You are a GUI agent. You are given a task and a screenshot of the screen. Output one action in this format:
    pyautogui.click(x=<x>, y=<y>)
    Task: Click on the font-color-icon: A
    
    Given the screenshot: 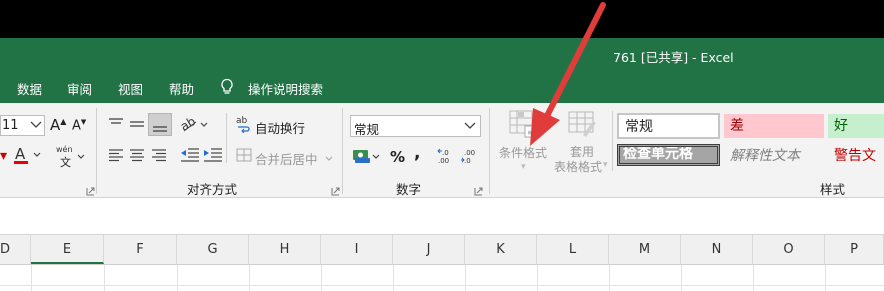 What is the action you would take?
    pyautogui.click(x=29, y=156)
    